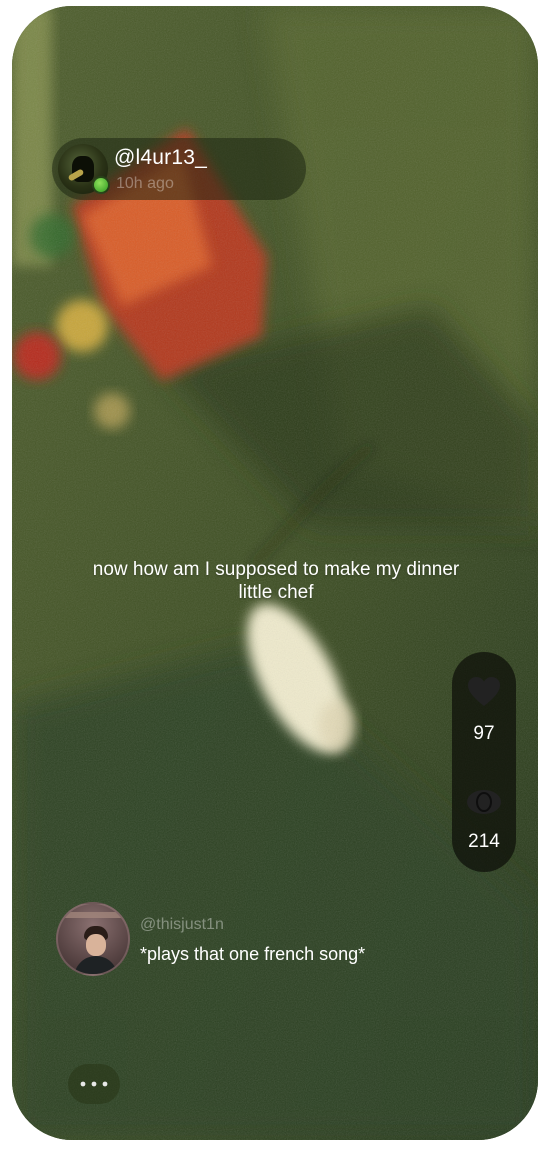 The height and width of the screenshot is (1150, 550). Describe the element at coordinates (160, 158) in the screenshot. I see `author-username: @l4ur13_` at that location.